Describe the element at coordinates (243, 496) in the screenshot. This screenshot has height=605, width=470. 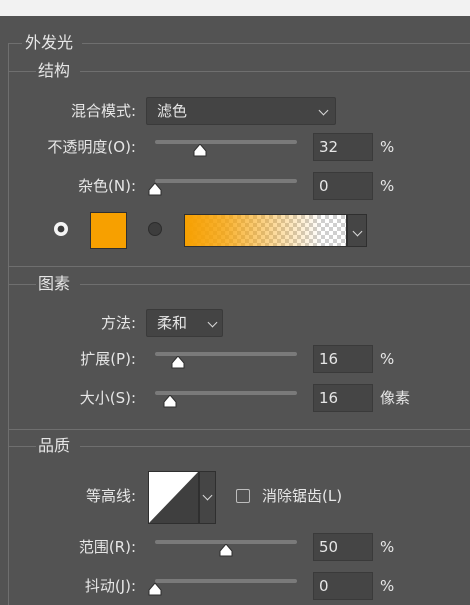
I see `antialias-checkbox` at that location.